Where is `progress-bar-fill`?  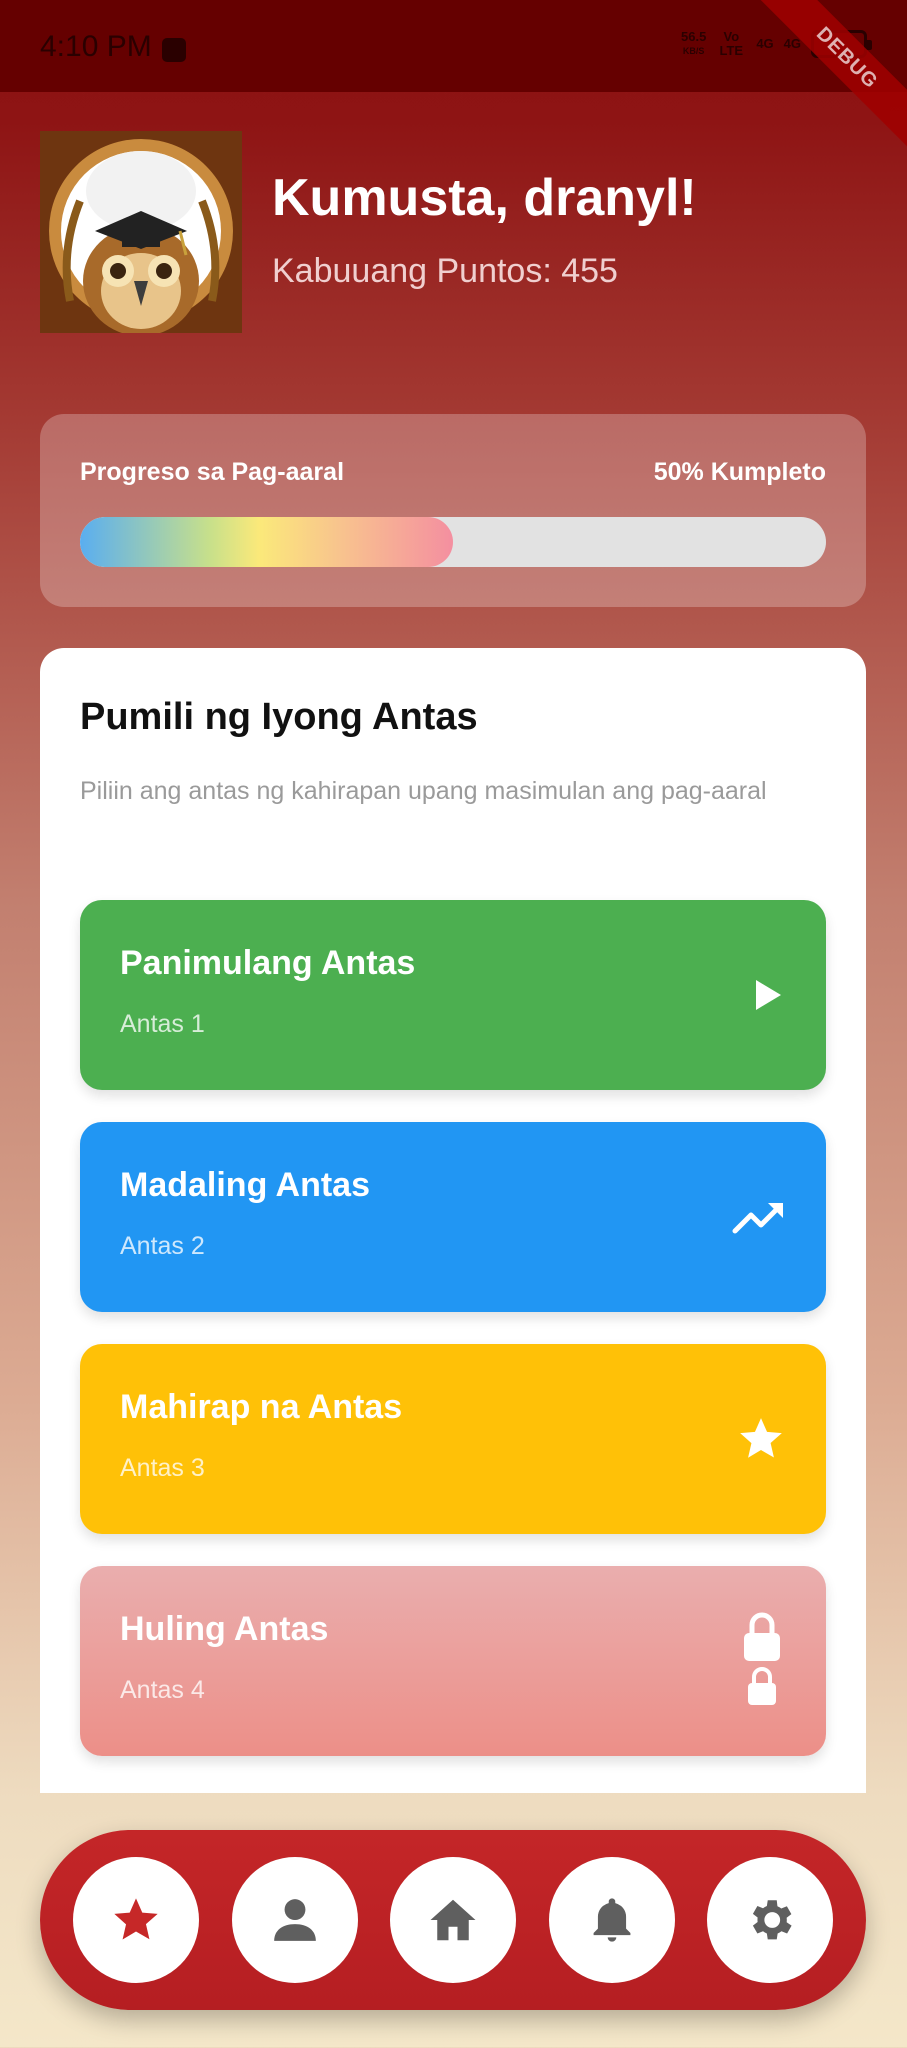 progress-bar-fill is located at coordinates (266, 542).